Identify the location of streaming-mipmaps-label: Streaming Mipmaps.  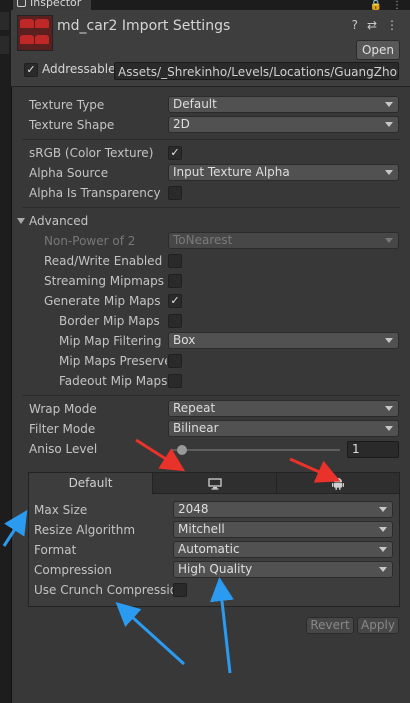
(104, 281).